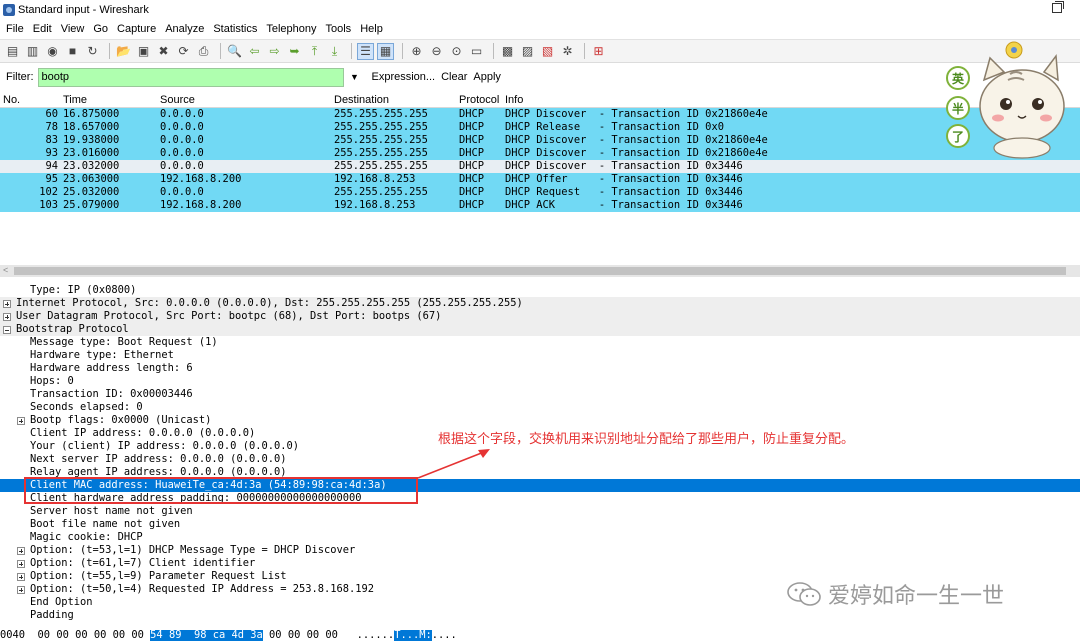  What do you see at coordinates (100, 29) in the screenshot?
I see `menu-go: Go` at bounding box center [100, 29].